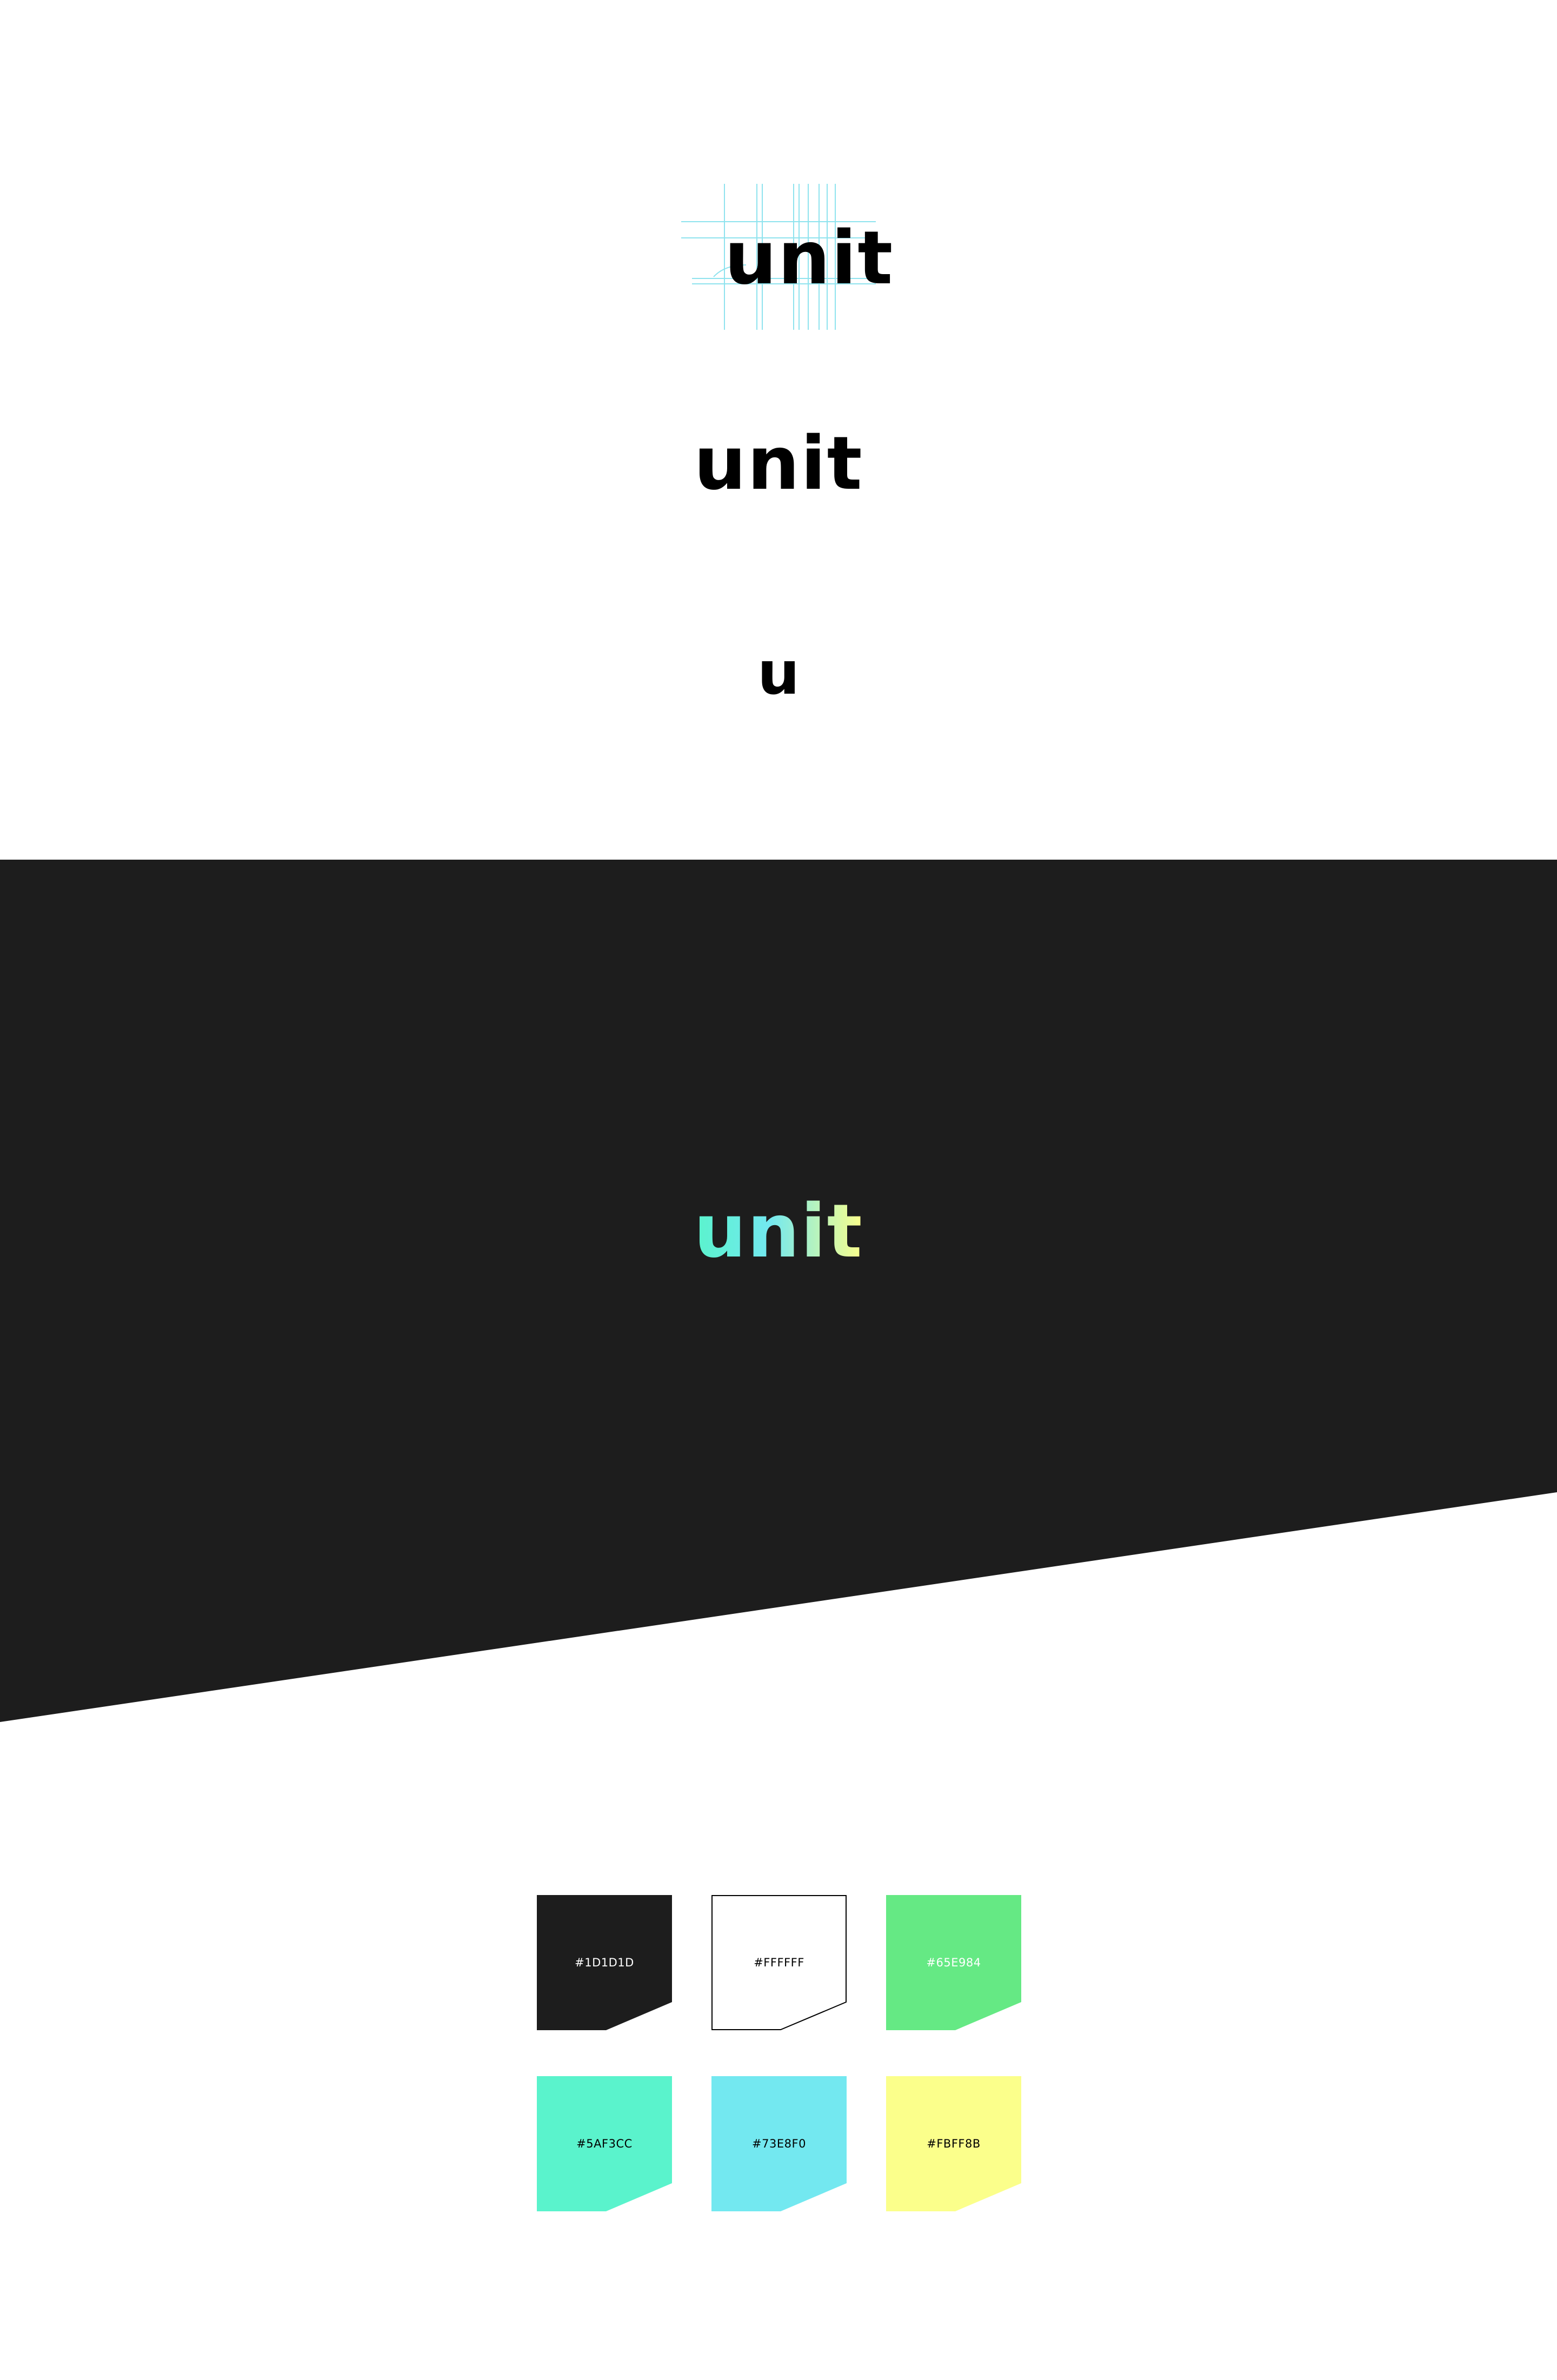 This screenshot has width=1557, height=2380. I want to click on logo-monogram: u, so click(778, 673).